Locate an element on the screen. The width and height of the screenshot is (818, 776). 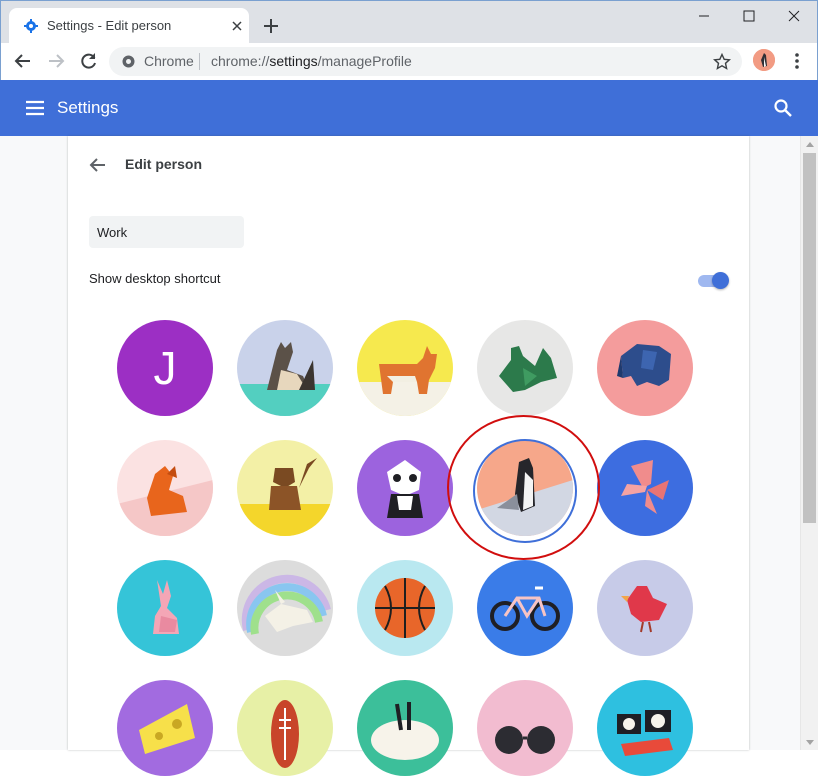
url-text: chrome://settings/manageProfile is located at coordinates (311, 61).